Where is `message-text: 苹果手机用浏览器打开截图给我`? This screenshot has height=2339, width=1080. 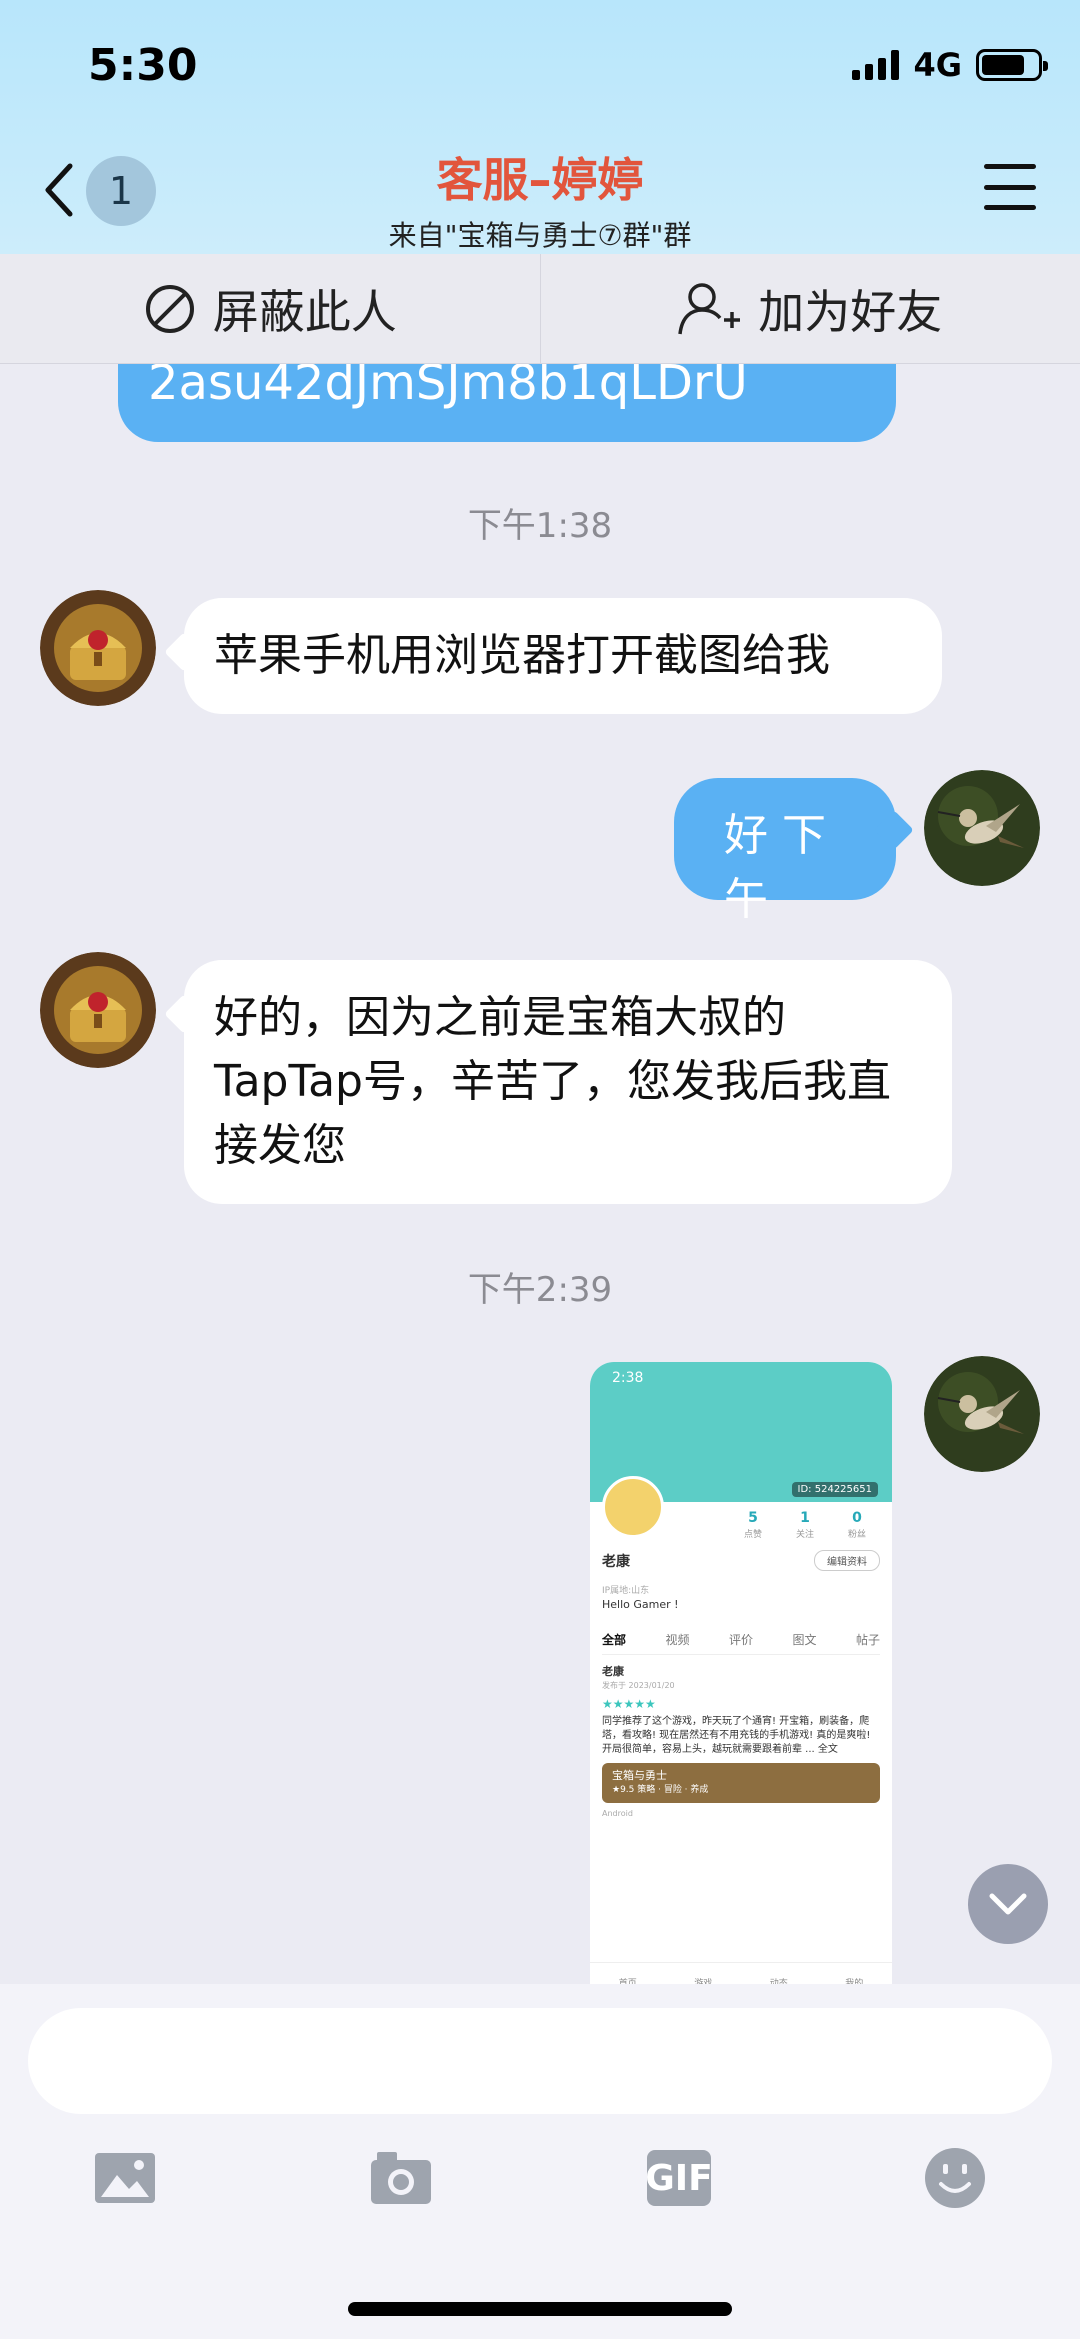 message-text: 苹果手机用浏览器打开截图给我 is located at coordinates (522, 655).